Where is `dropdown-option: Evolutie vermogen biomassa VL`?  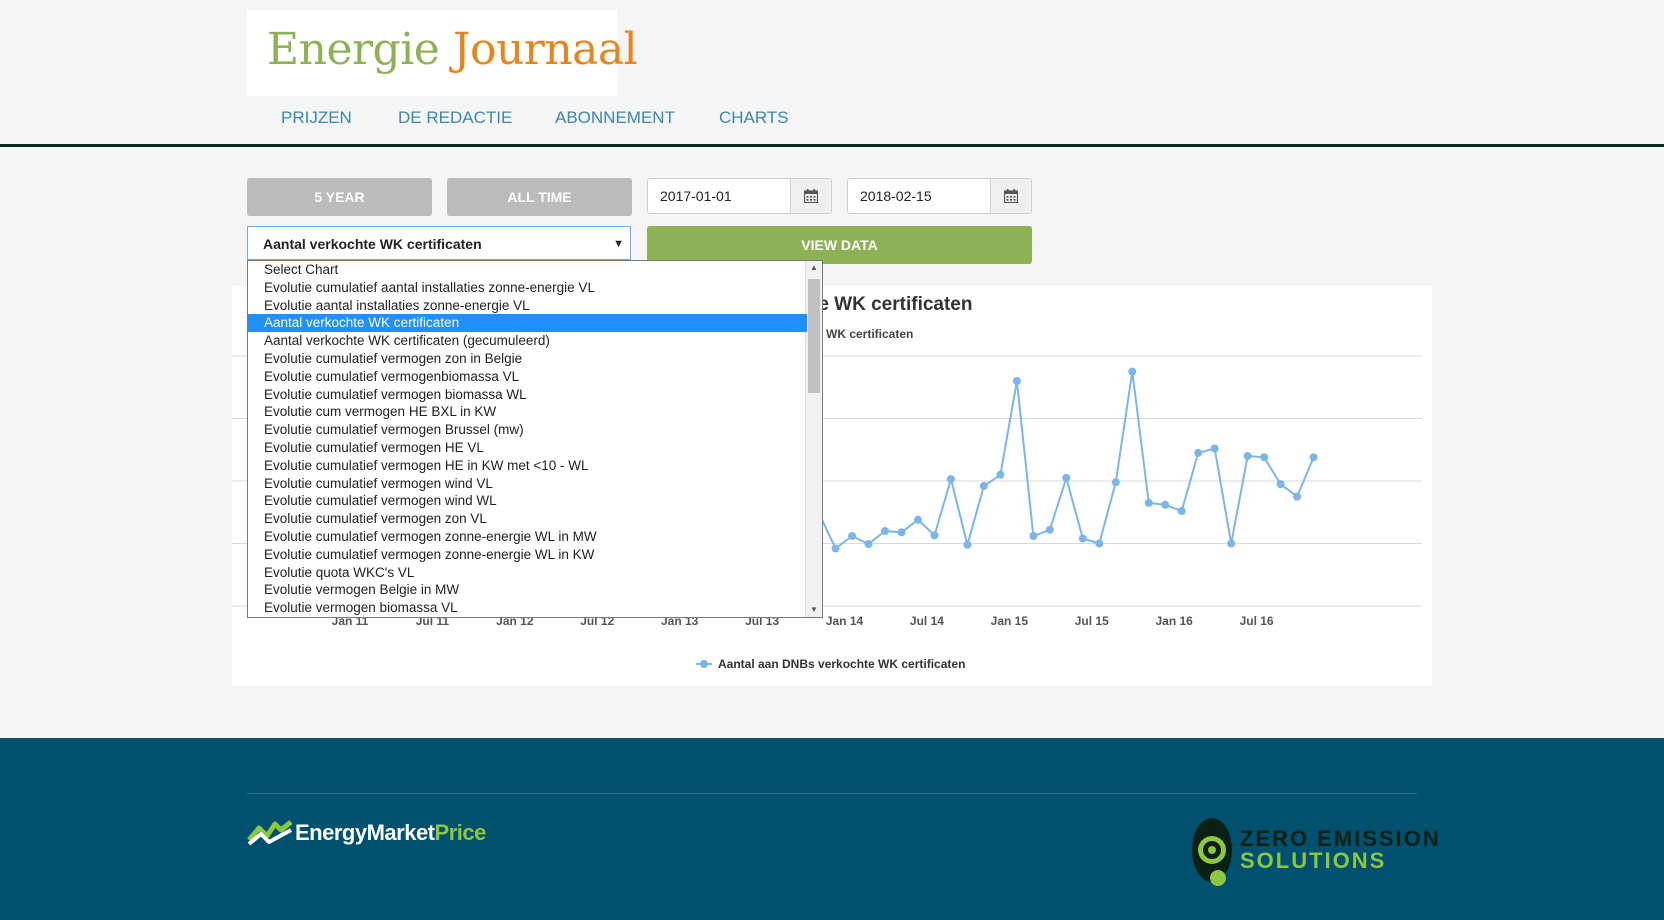 dropdown-option: Evolutie vermogen biomassa VL is located at coordinates (527, 608).